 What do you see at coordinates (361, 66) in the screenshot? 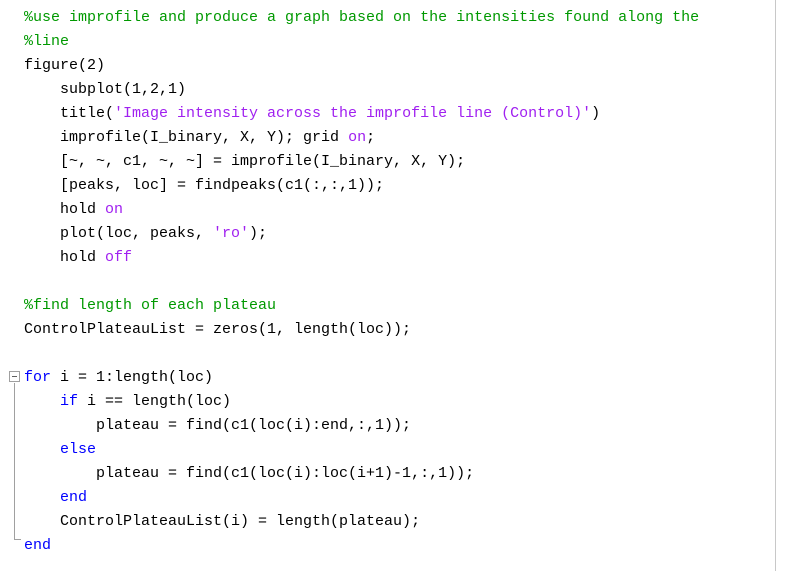
I see `code-line: figure(2)` at bounding box center [361, 66].